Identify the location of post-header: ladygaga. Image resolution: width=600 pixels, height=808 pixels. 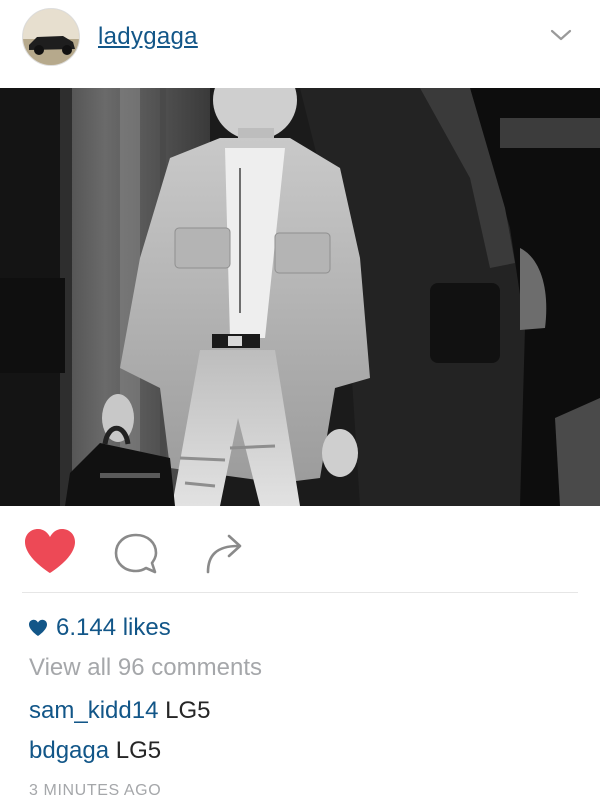
(300, 44).